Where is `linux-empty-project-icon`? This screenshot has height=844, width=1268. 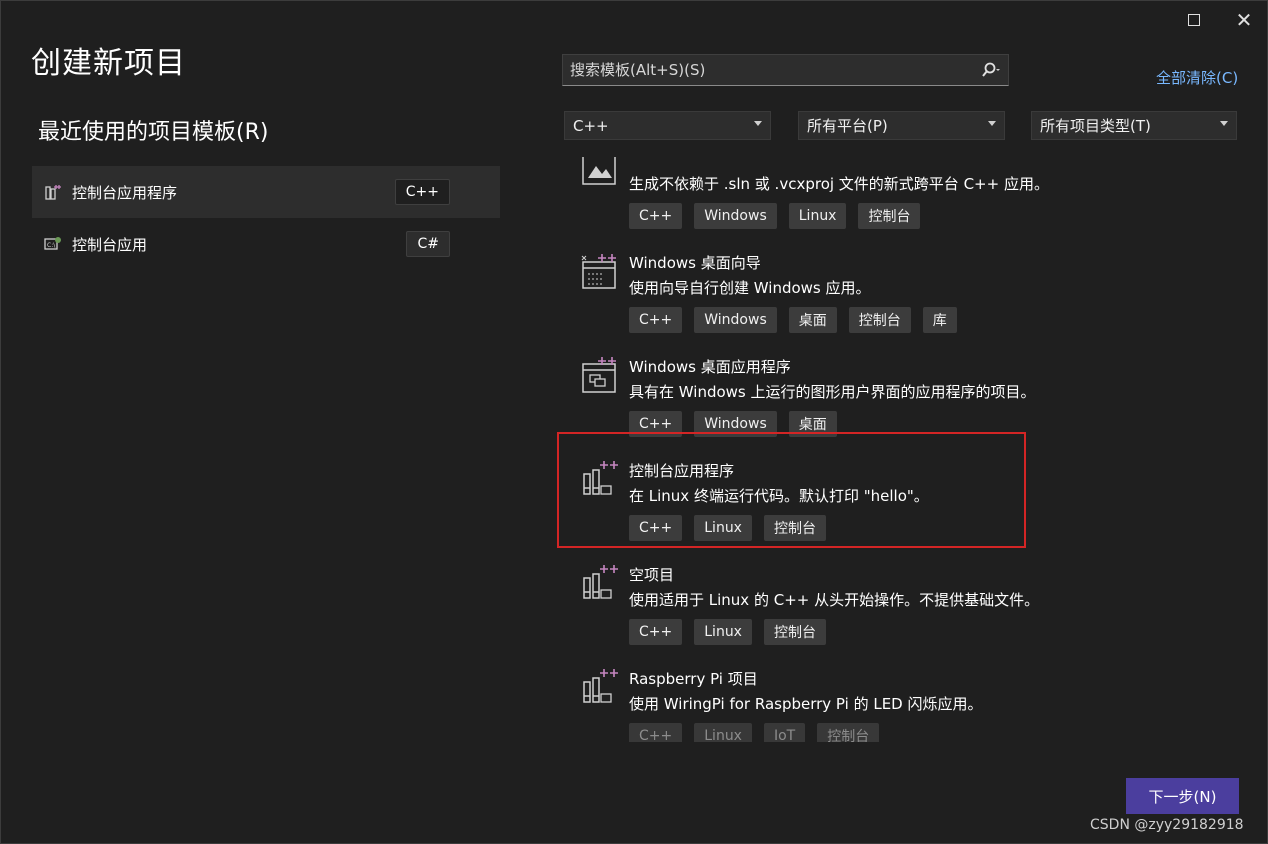
linux-empty-project-icon is located at coordinates (600, 582).